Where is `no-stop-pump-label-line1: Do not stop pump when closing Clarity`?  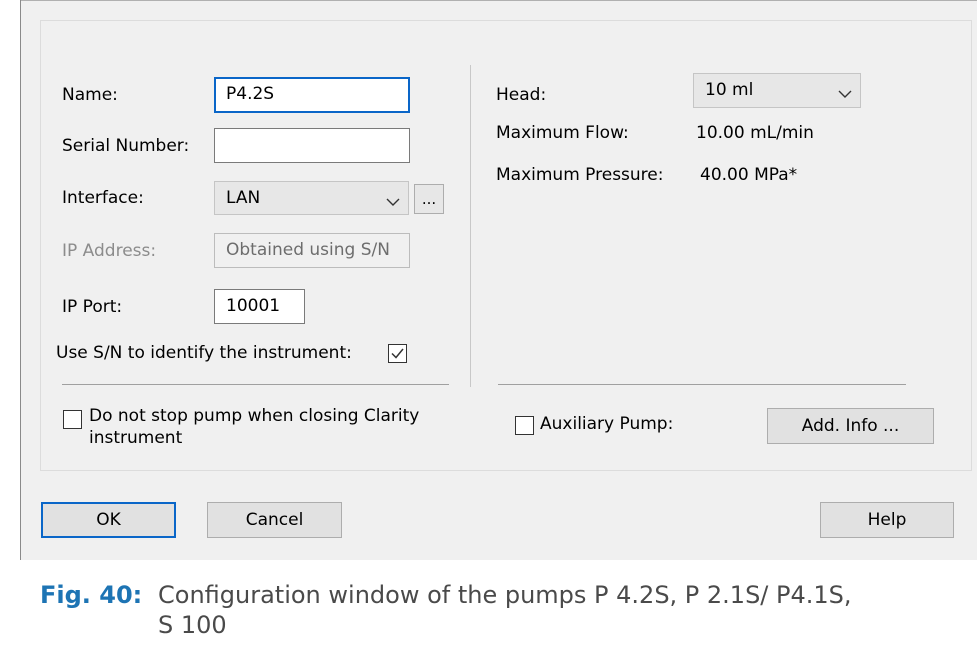 no-stop-pump-label-line1: Do not stop pump when closing Clarity is located at coordinates (254, 416).